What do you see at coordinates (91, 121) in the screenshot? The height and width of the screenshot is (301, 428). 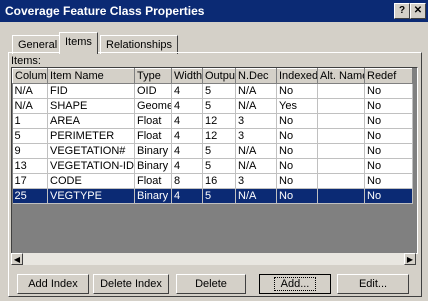 I see `table-cell: AREA` at bounding box center [91, 121].